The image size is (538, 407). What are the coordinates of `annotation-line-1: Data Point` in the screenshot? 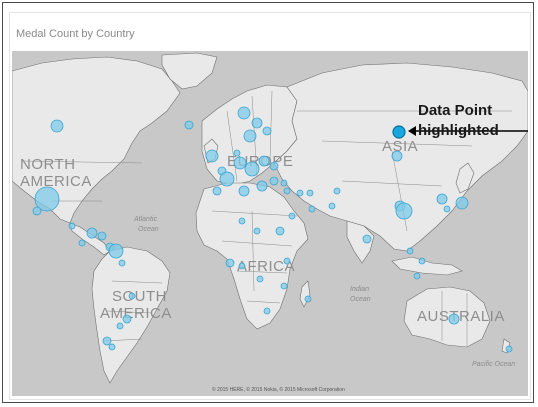 It's located at (455, 110).